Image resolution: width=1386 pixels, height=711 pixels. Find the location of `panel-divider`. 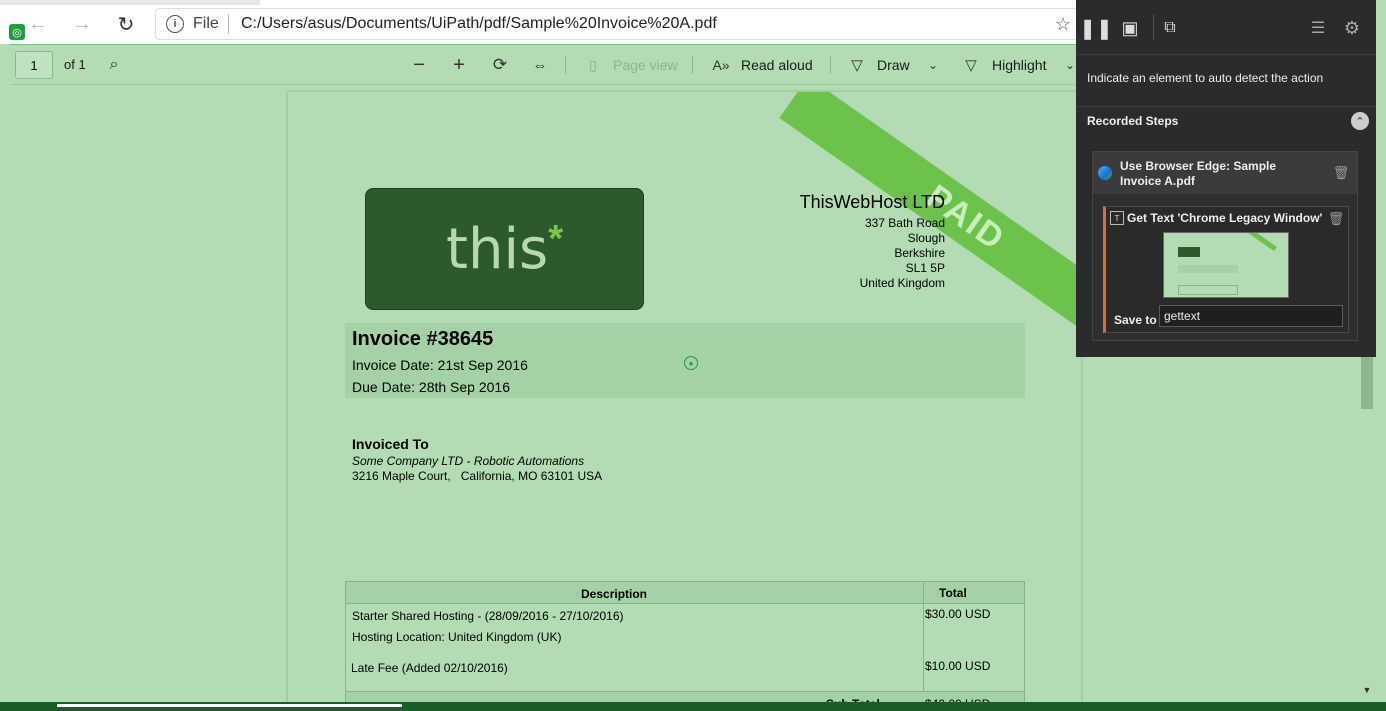

panel-divider is located at coordinates (1226, 106).